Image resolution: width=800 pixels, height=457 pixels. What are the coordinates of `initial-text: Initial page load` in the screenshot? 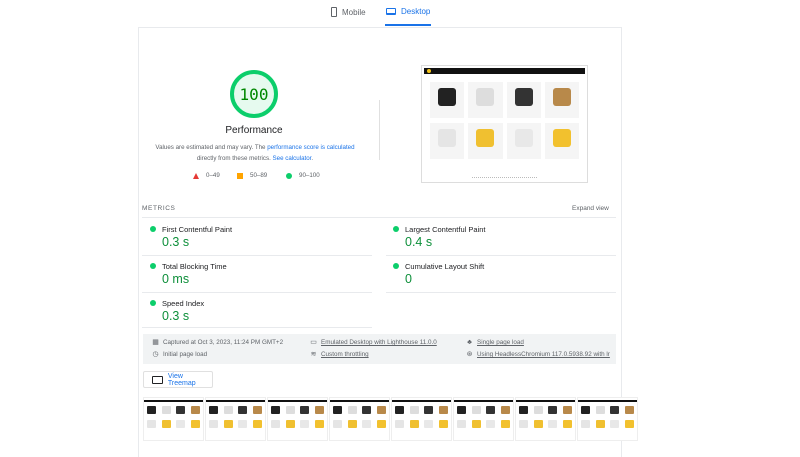 It's located at (185, 354).